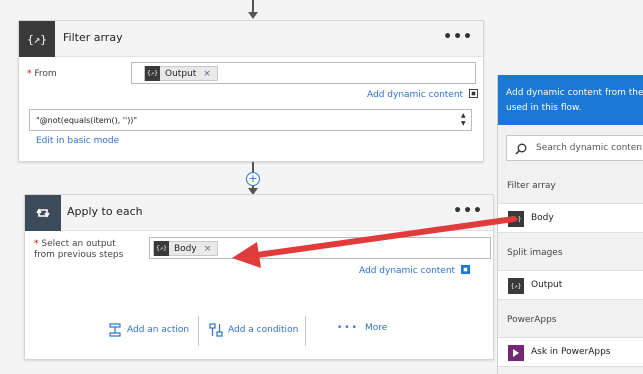  I want to click on dynamic-item-label: Output, so click(547, 285).